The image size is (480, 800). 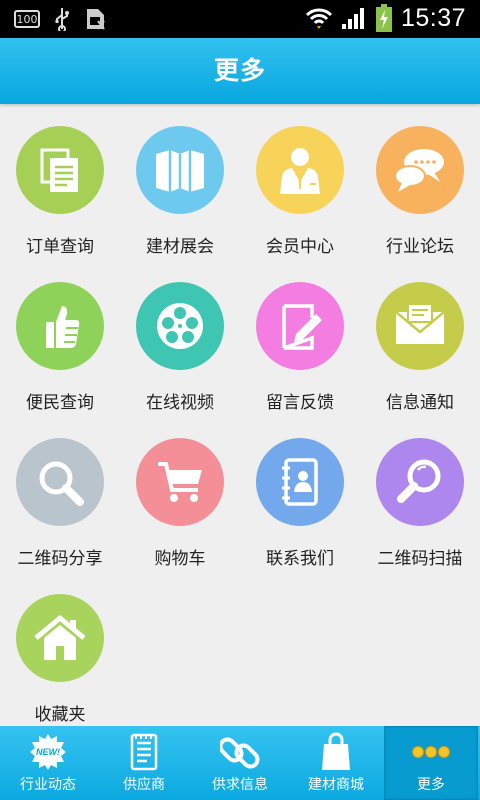 I want to click on menu-item-label: 订单查询, so click(x=60, y=247).